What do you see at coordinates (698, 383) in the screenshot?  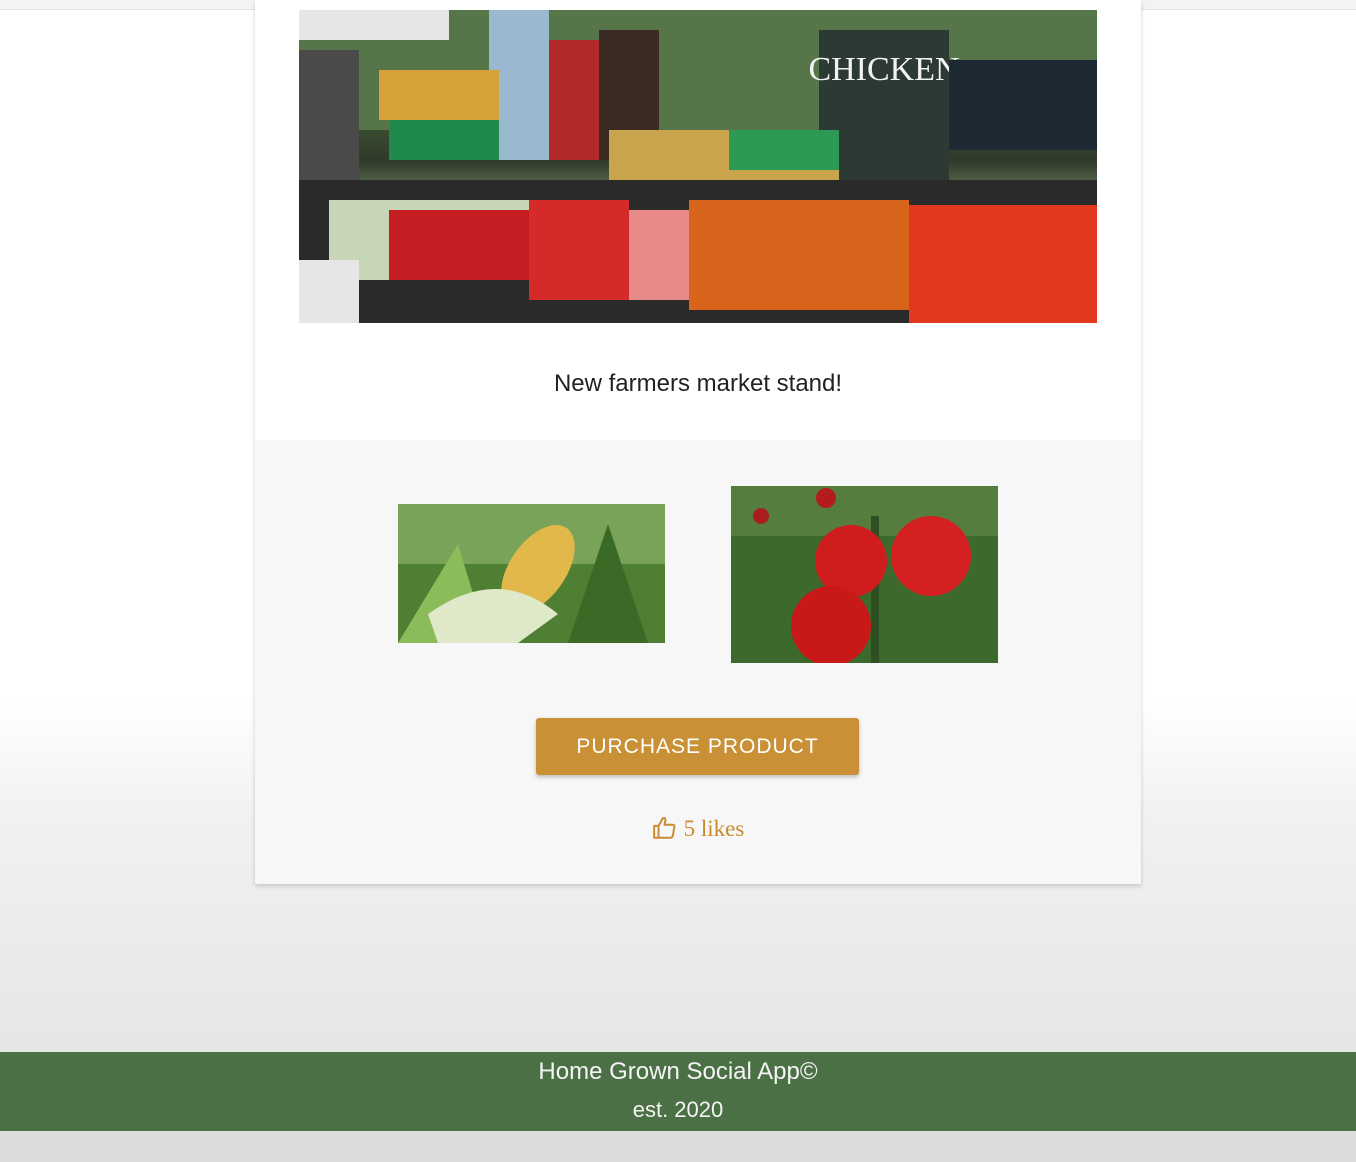 I see `post-caption: New farmers market stand!` at bounding box center [698, 383].